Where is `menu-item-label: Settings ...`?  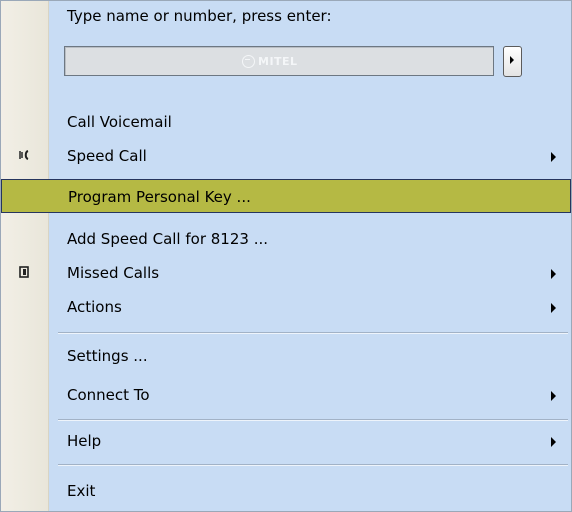 menu-item-label: Settings ... is located at coordinates (107, 356).